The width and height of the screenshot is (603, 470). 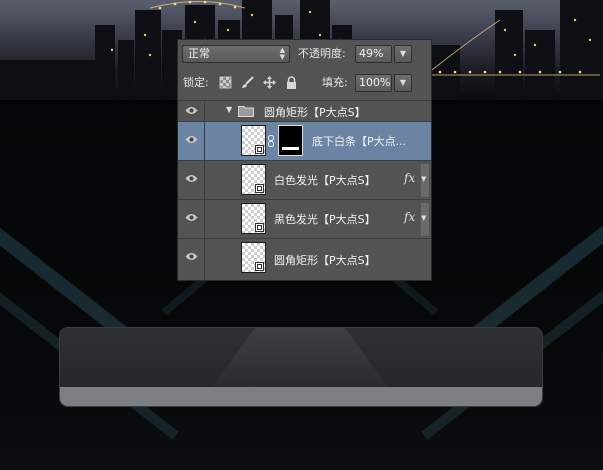 I want to click on glass-bar-shine, so click(x=300, y=359).